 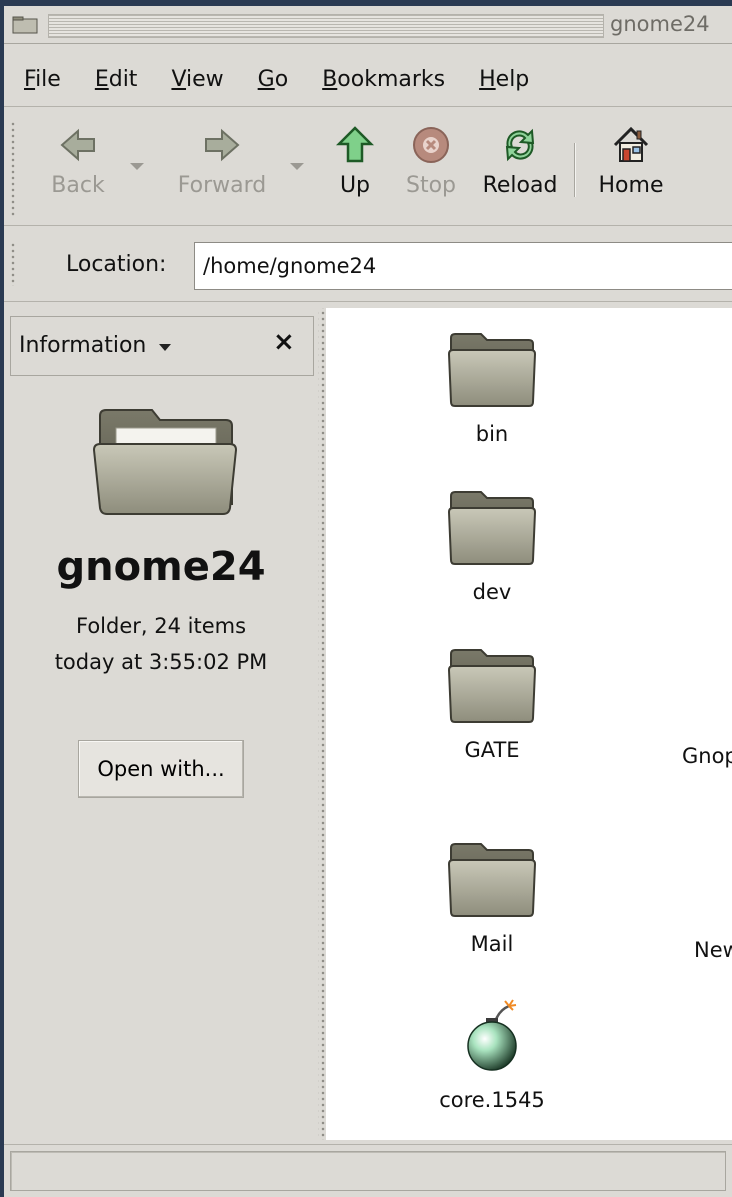 What do you see at coordinates (326, 26) in the screenshot?
I see `title-drag-area` at bounding box center [326, 26].